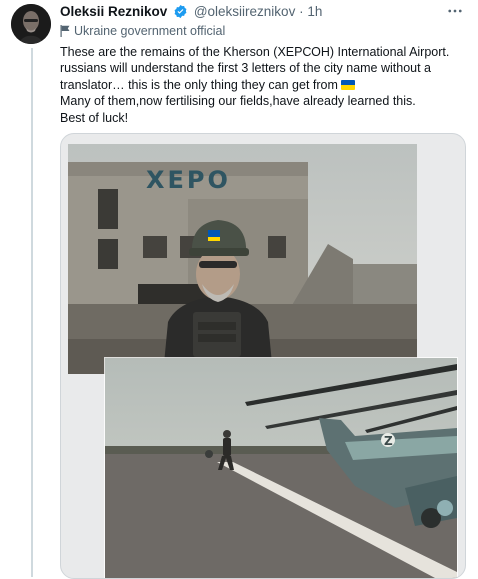 The height and width of the screenshot is (579, 478). I want to click on avatar-image, so click(31, 24).